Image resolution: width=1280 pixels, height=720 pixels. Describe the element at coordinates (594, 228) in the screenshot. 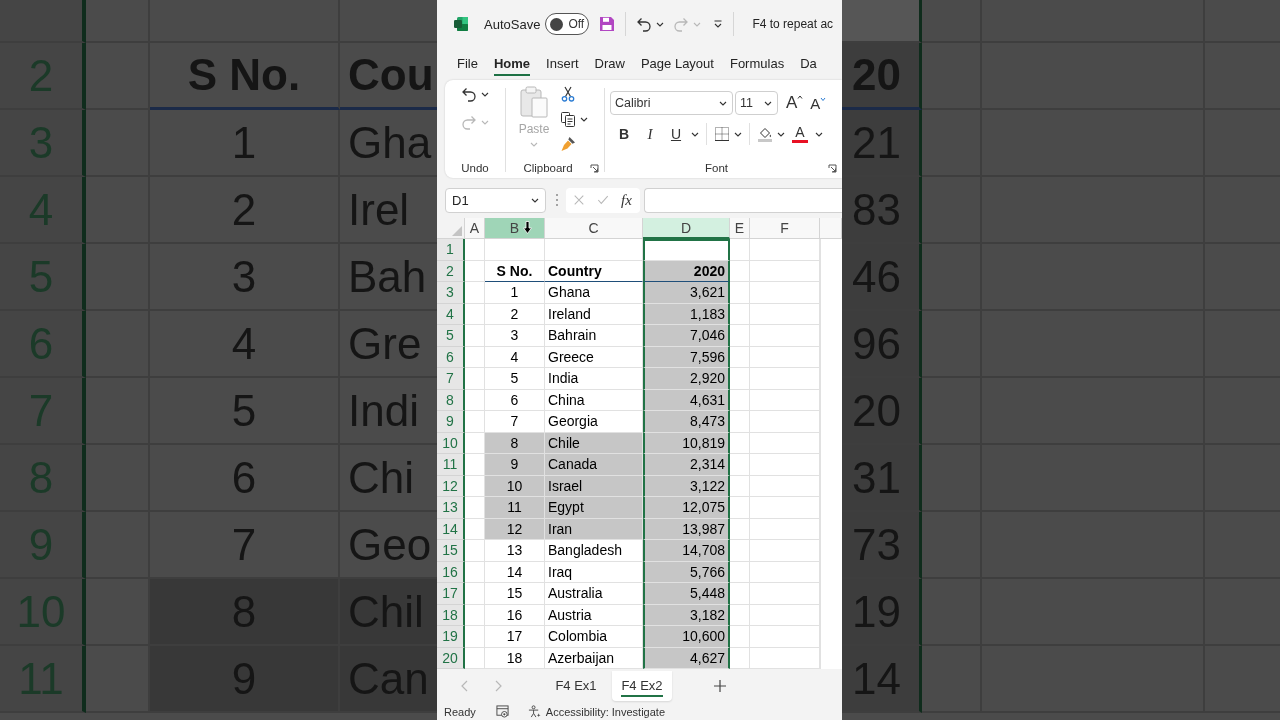

I see `column-header: C` at that location.